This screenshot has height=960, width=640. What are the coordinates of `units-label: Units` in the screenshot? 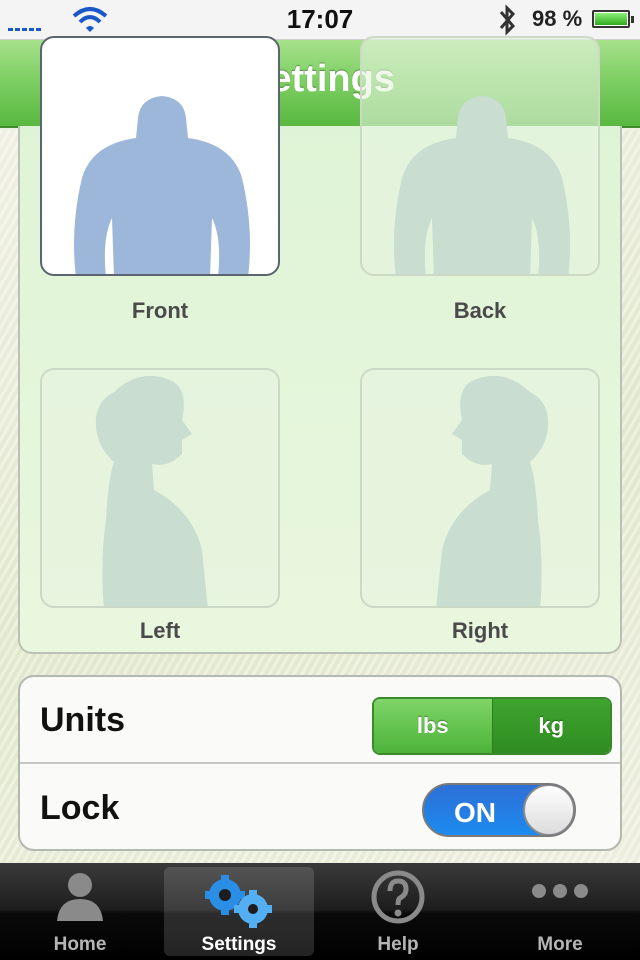 It's located at (82, 720).